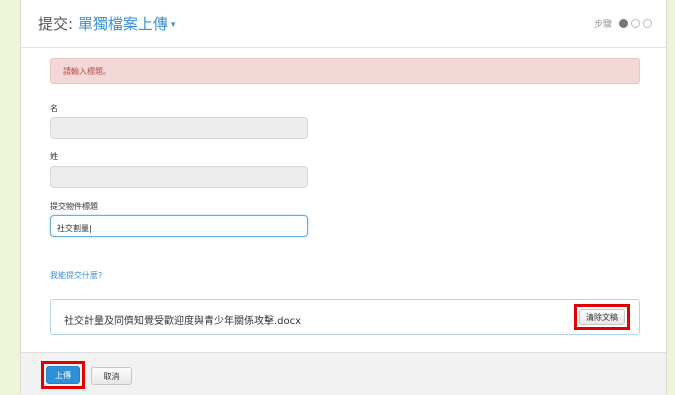 The image size is (675, 395). I want to click on steps-label: 步驟, so click(602, 25).